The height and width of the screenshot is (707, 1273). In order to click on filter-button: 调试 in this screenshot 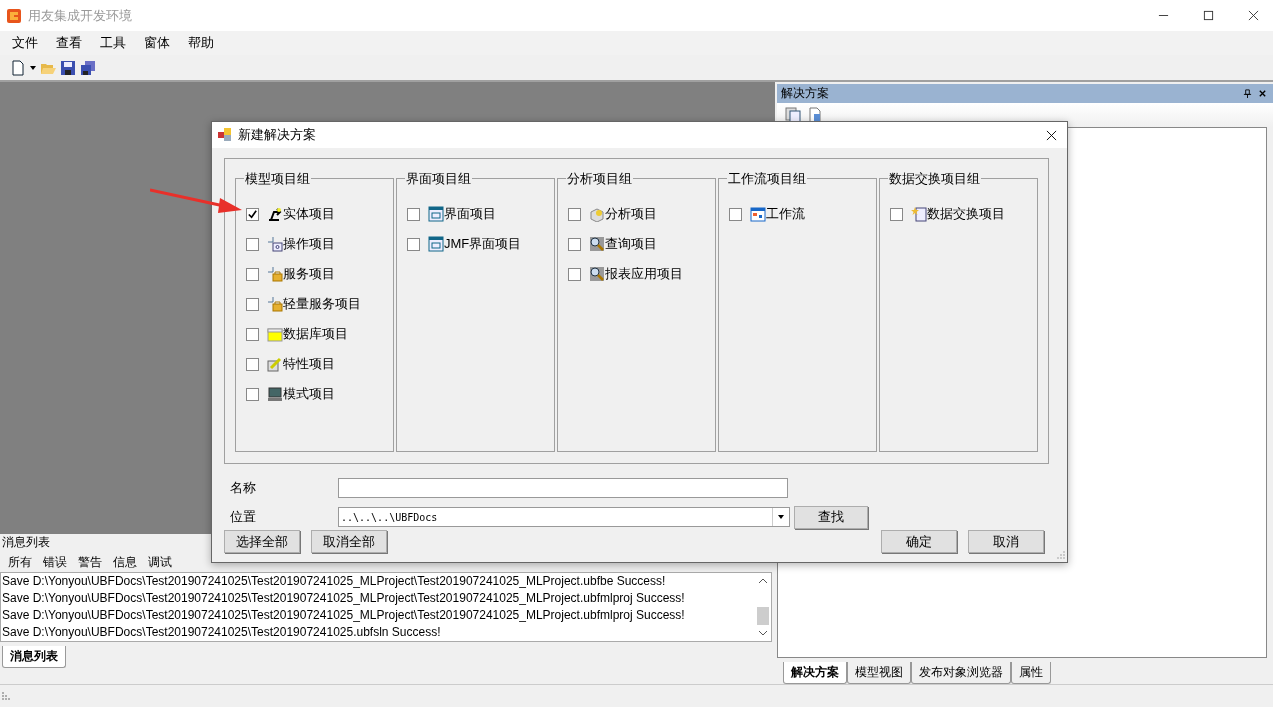, I will do `click(160, 562)`.